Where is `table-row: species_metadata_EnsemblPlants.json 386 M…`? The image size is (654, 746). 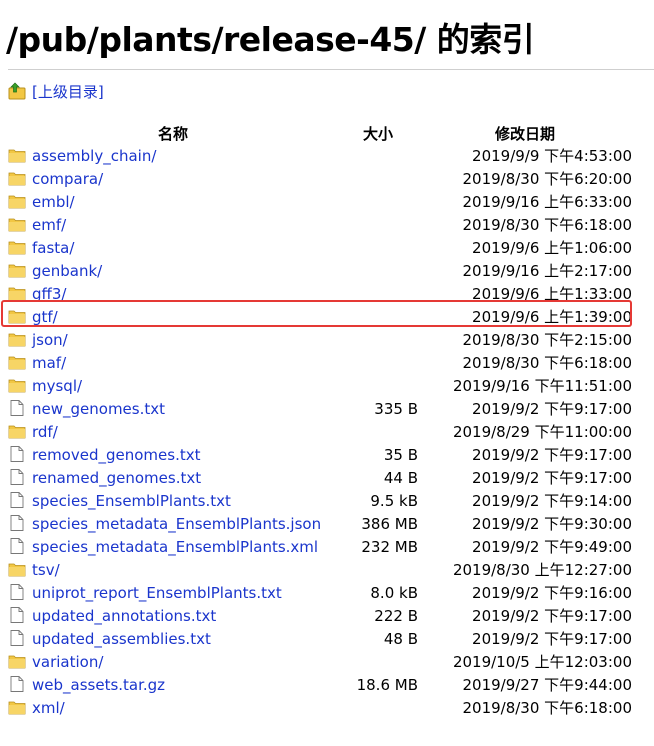
table-row: species_metadata_EnsemblPlants.json 386 M… is located at coordinates (320, 523).